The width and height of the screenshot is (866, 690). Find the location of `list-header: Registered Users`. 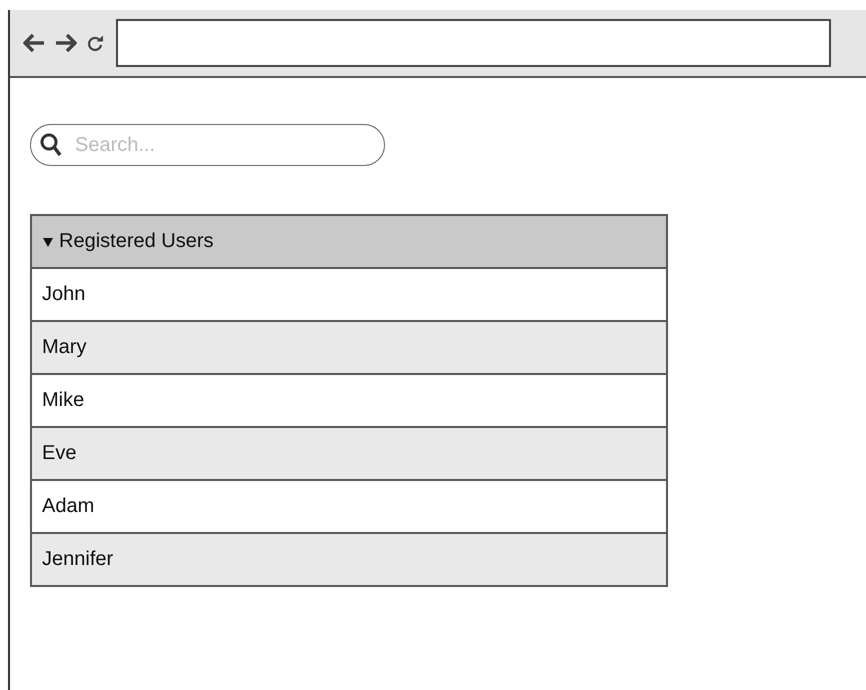

list-header: Registered Users is located at coordinates (349, 242).